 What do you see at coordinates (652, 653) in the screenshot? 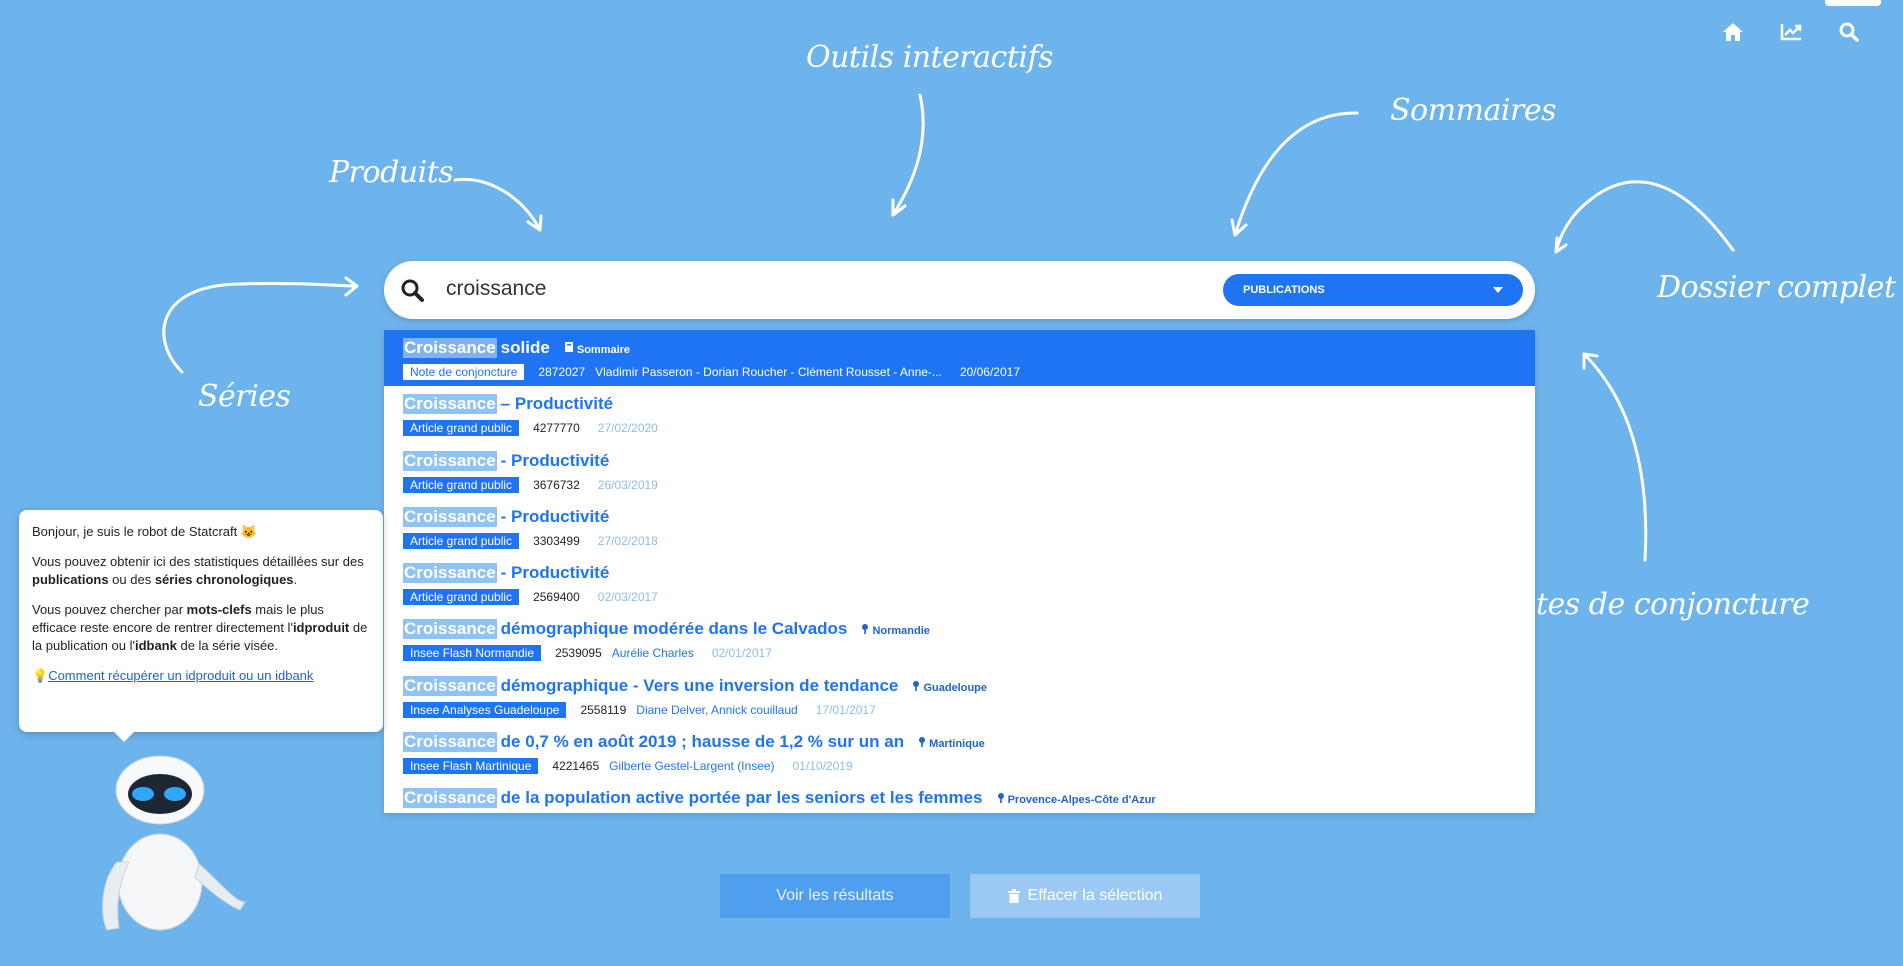
I see `result-authors: Aurélie Charles` at bounding box center [652, 653].